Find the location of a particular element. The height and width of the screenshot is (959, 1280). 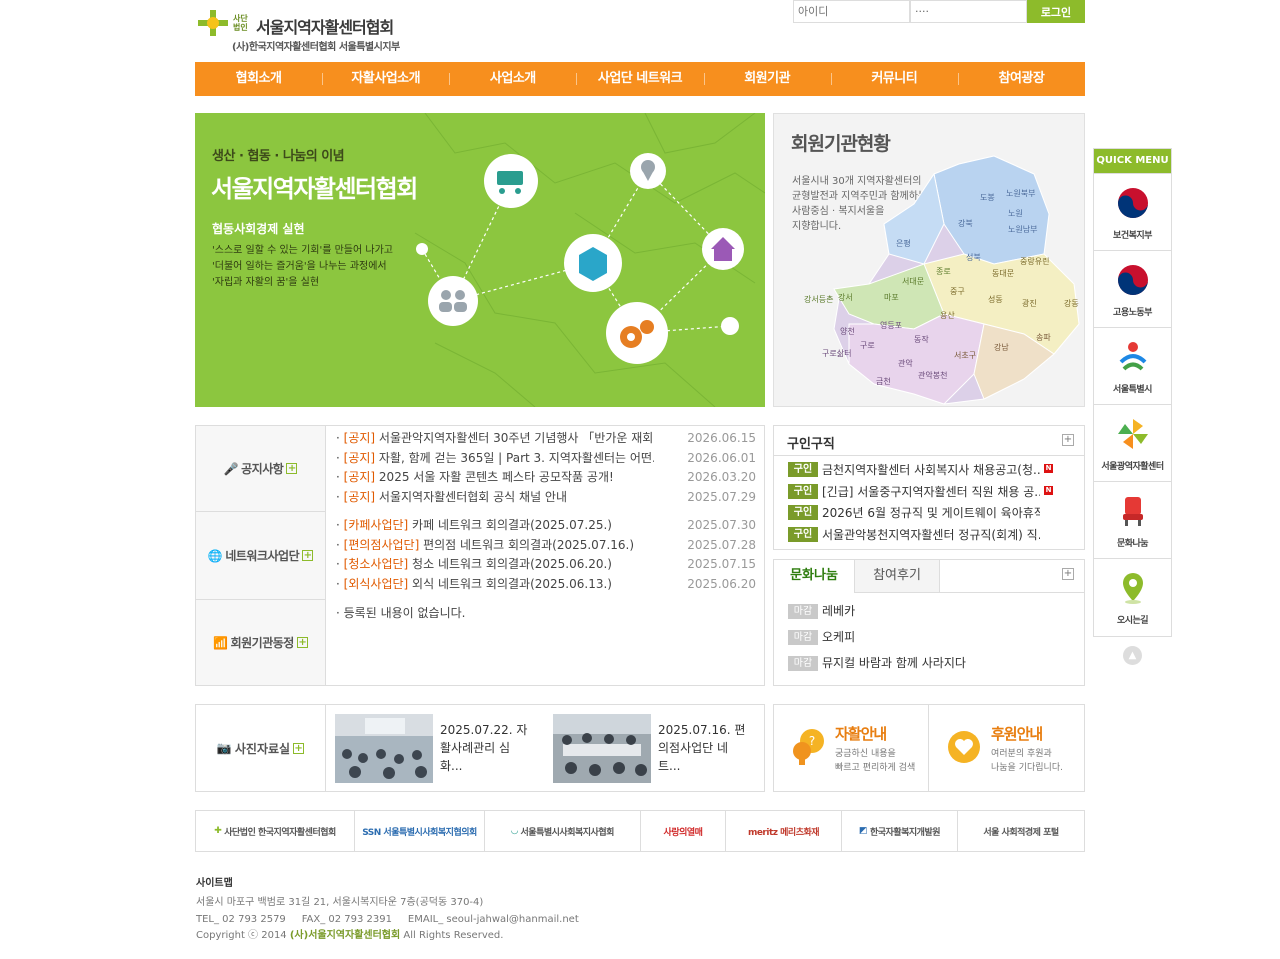

self-support-guide-button: ? 자활안내 궁금하신 내용을 빠르고 편리하게 검색 is located at coordinates (851, 748).